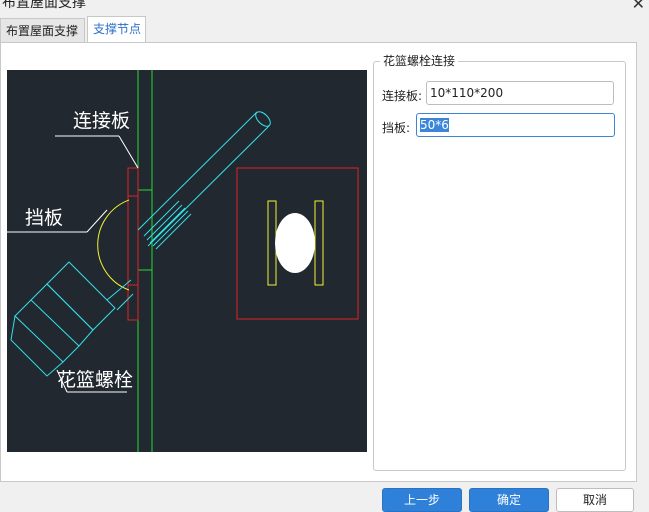 The height and width of the screenshot is (512, 649). Describe the element at coordinates (44, 218) in the screenshot. I see `label-baffle: 挡板` at that location.